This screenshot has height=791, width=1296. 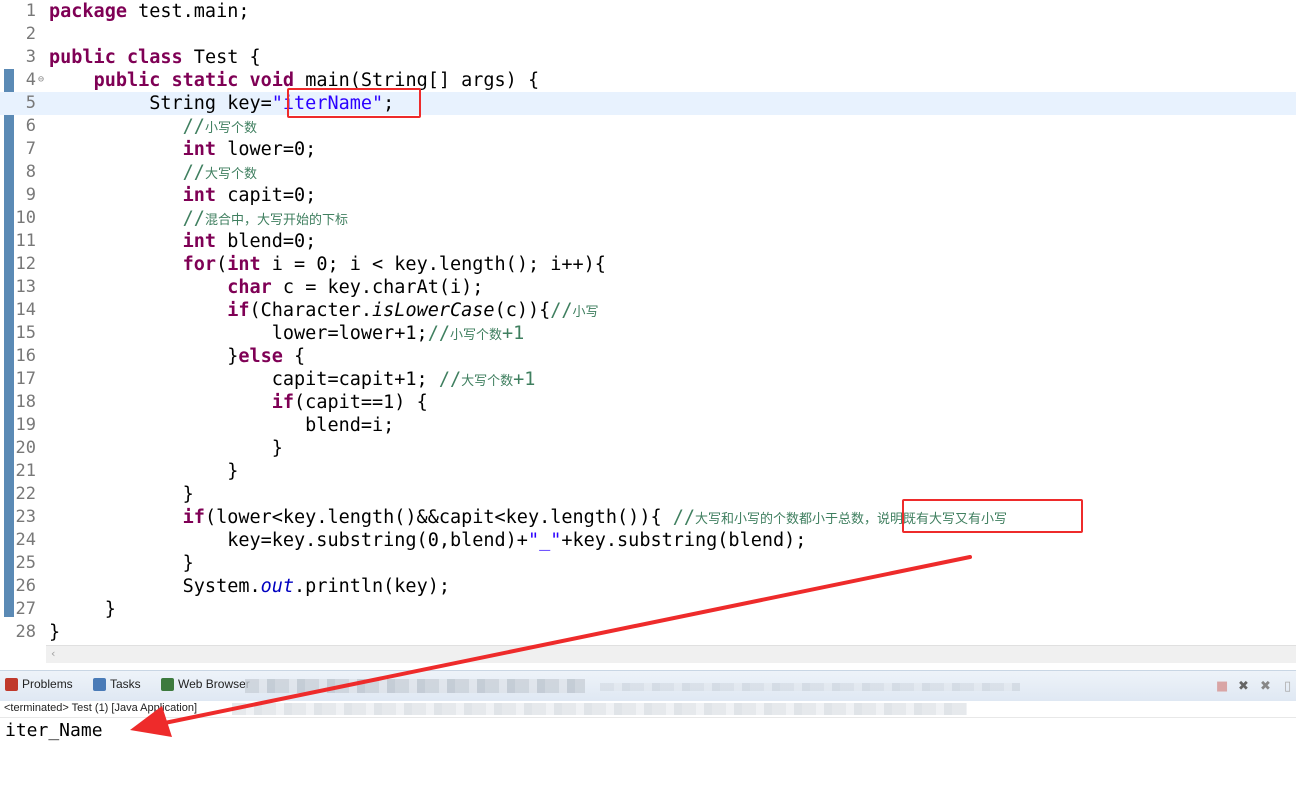 I want to click on code-line: 20 }, so click(x=648, y=448).